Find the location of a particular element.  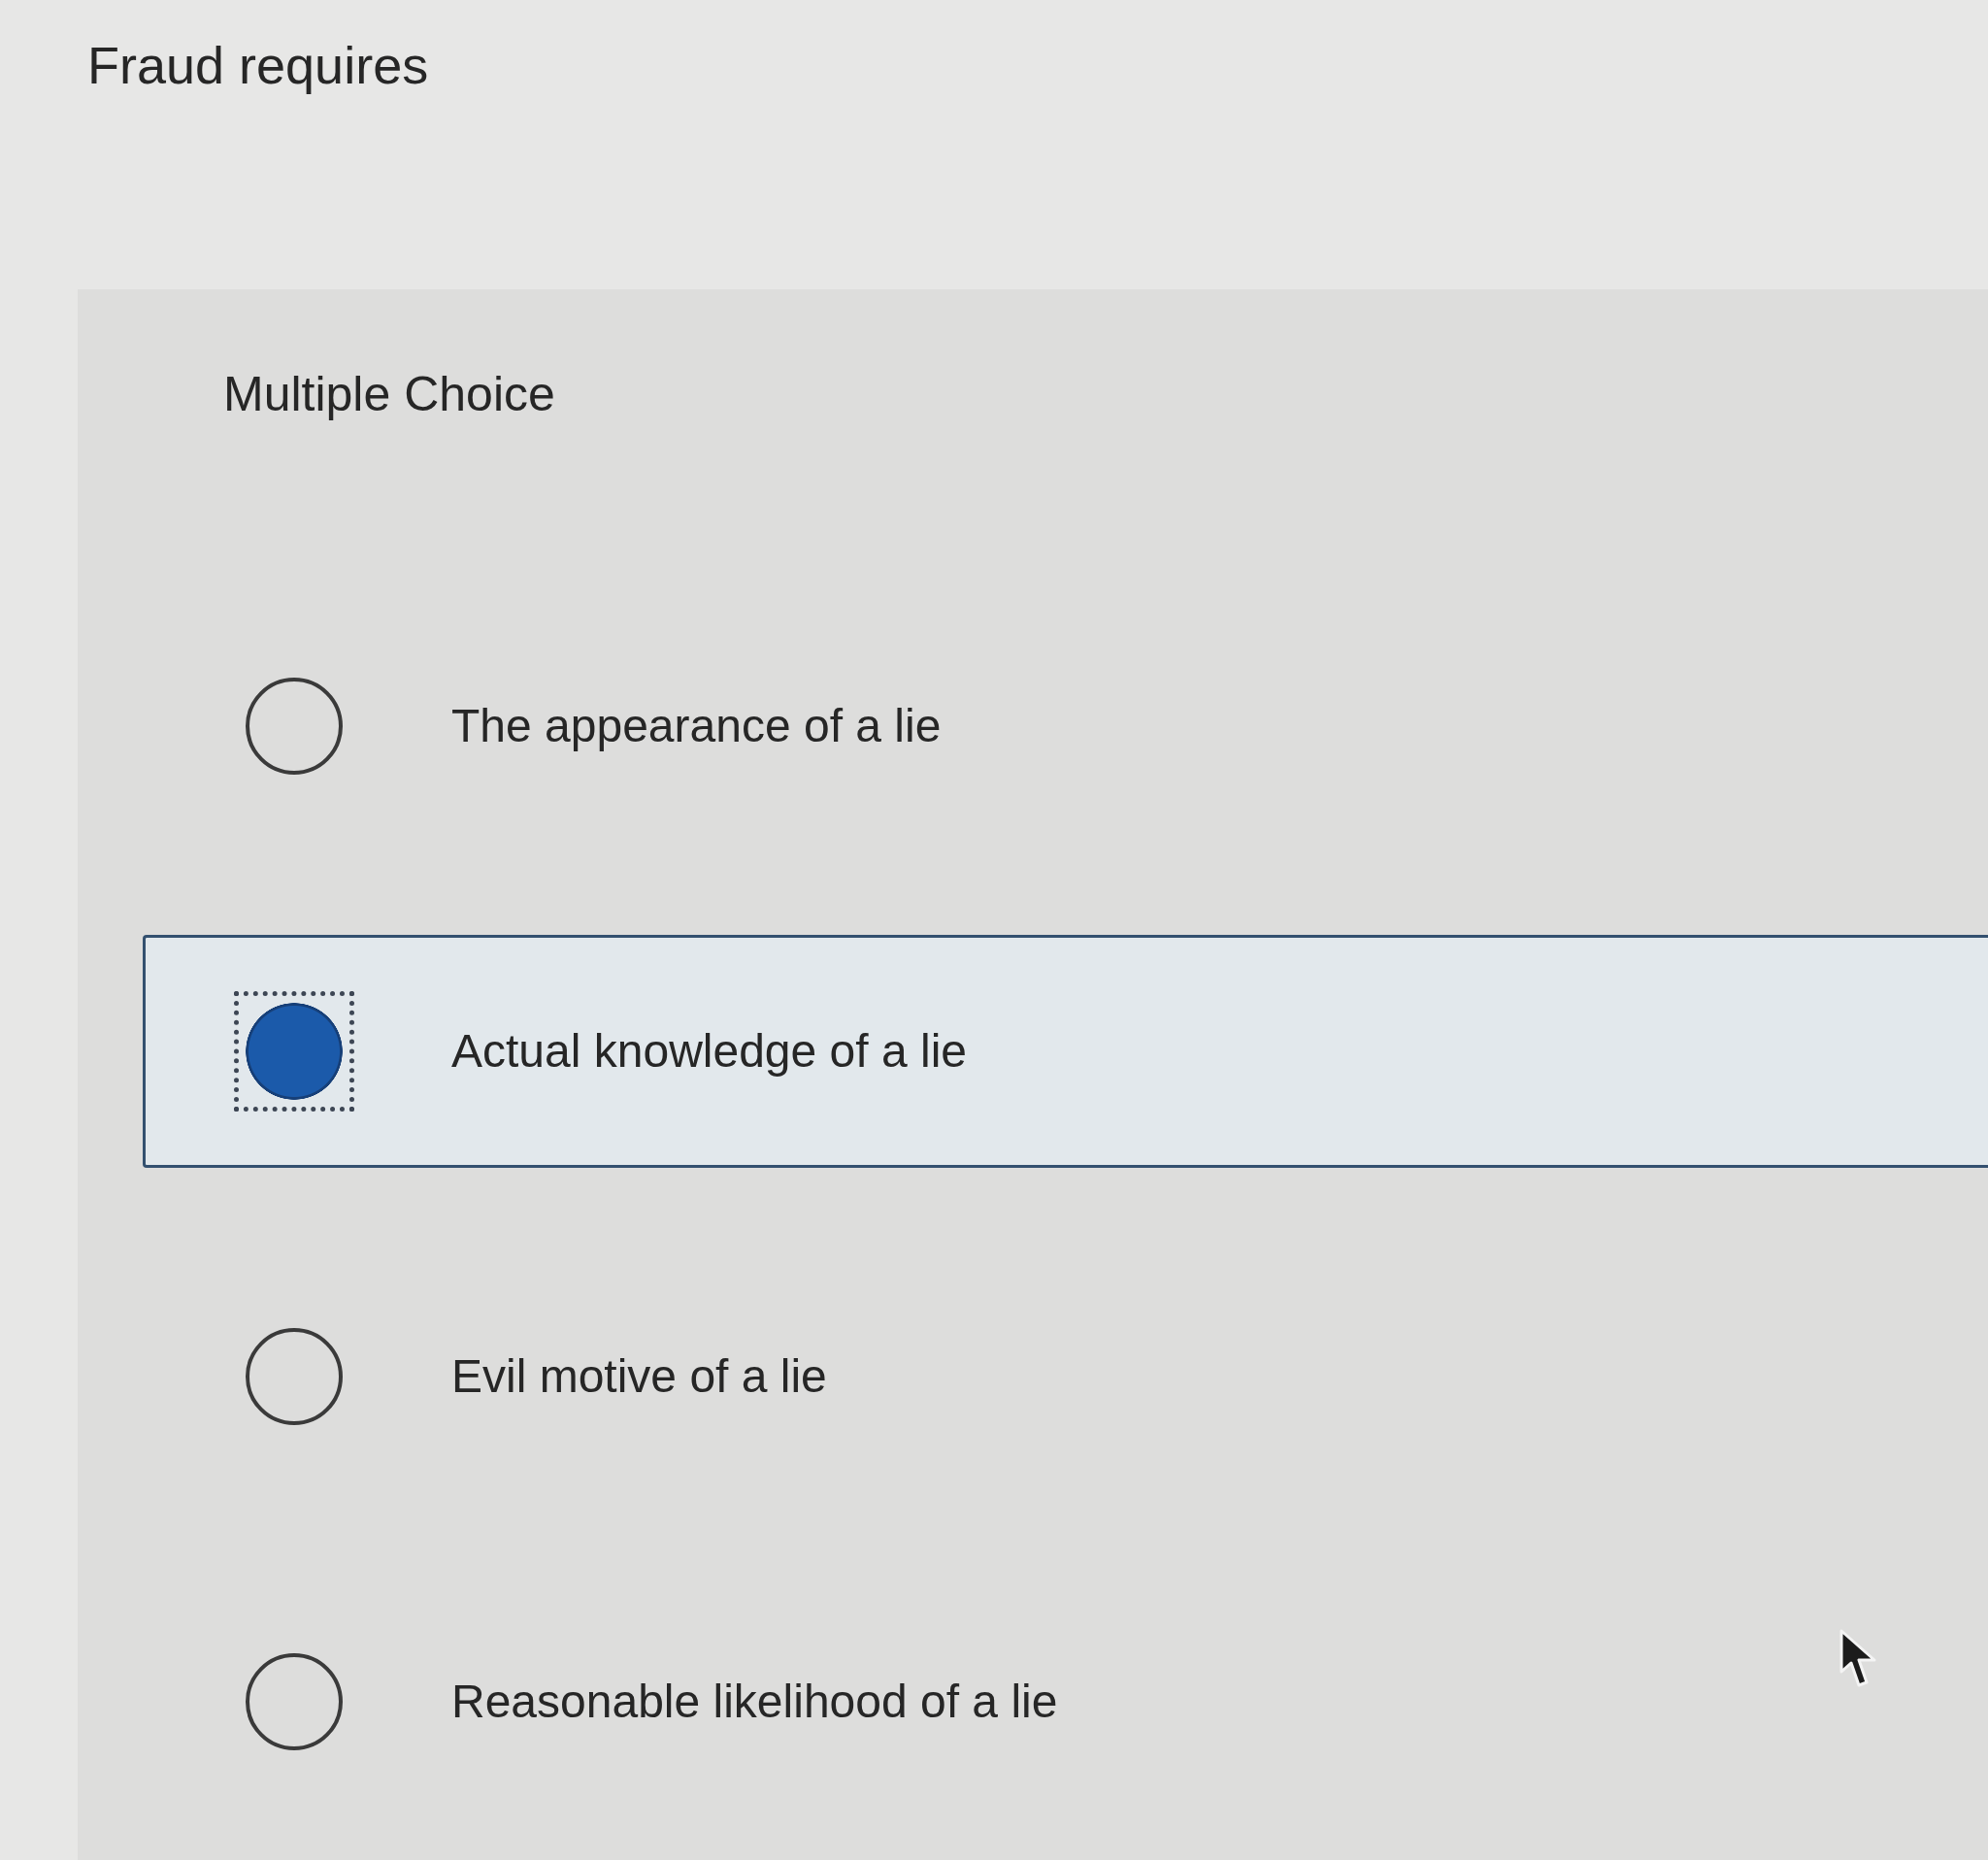

answer-label: The appearance of a lie is located at coordinates (697, 726).